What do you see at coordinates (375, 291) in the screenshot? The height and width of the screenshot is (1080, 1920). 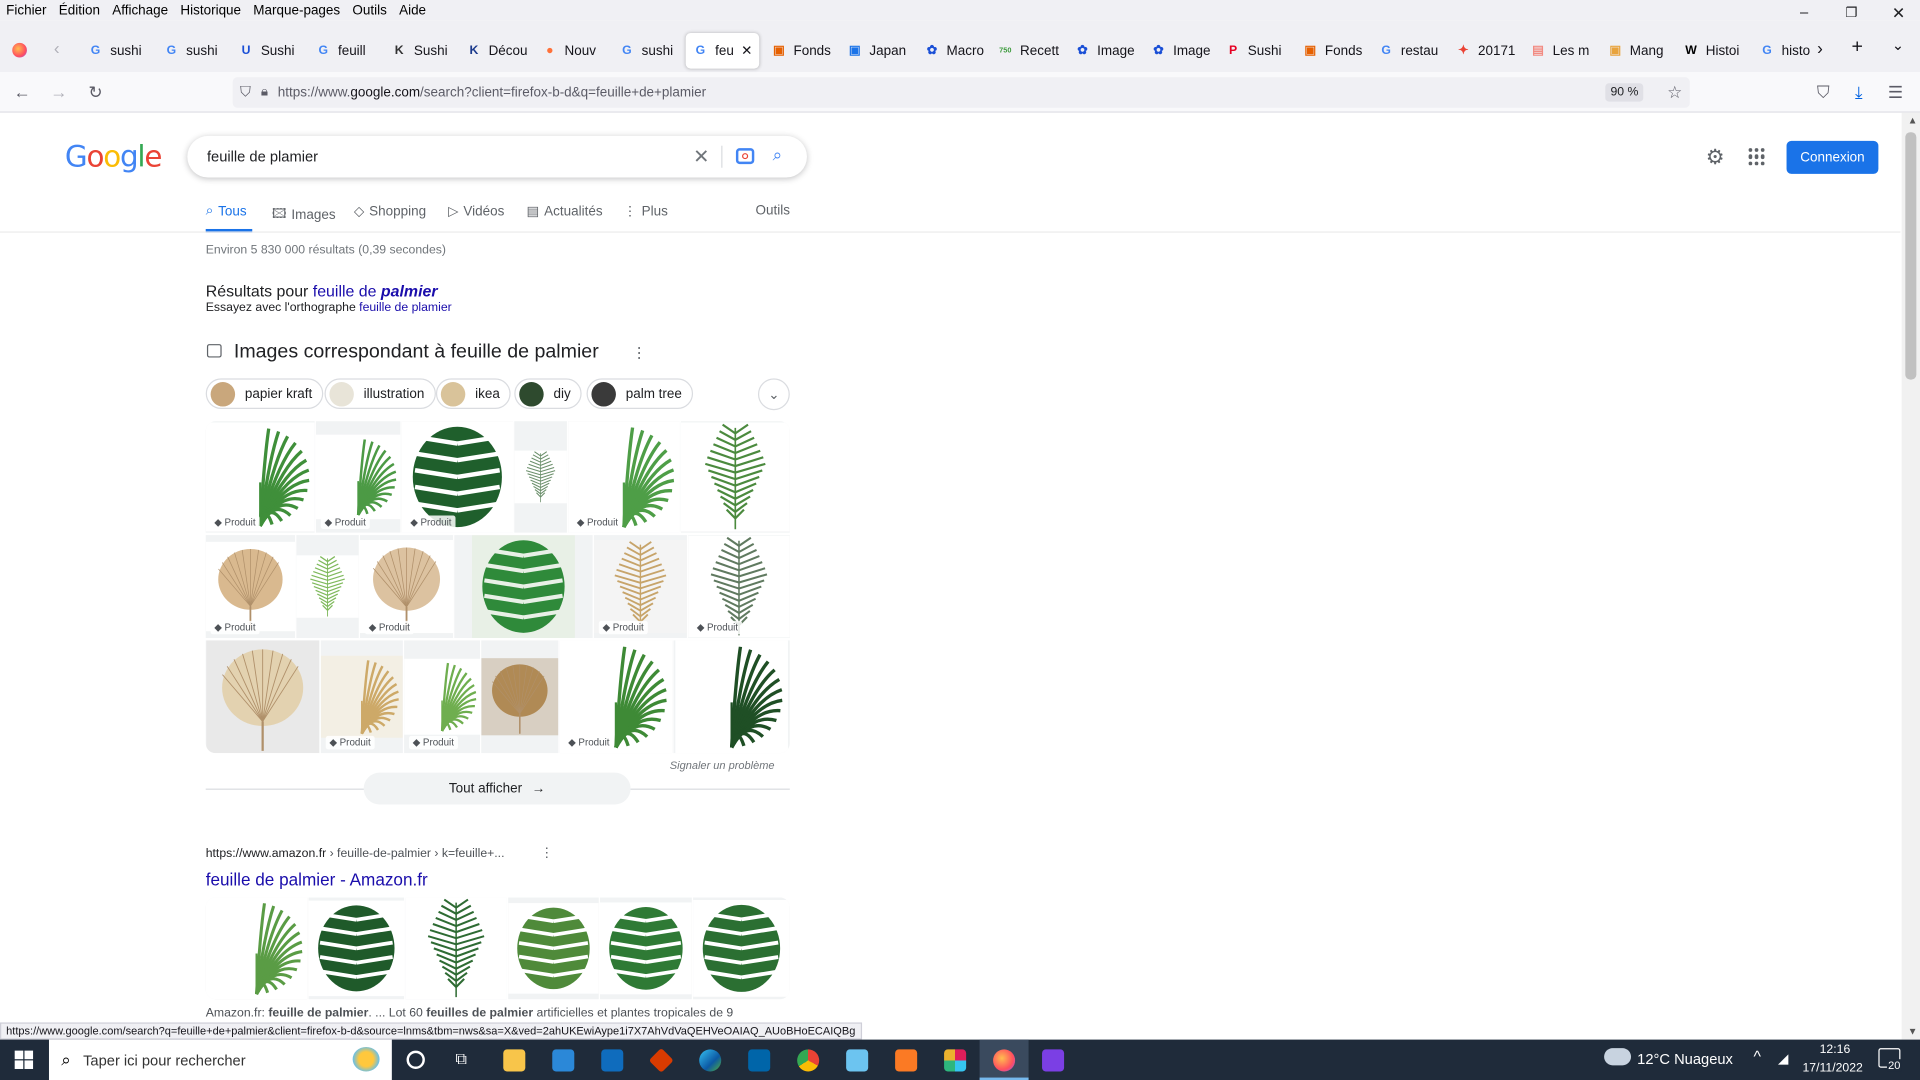 I see `corrected-query-link: feuille de palmier` at bounding box center [375, 291].